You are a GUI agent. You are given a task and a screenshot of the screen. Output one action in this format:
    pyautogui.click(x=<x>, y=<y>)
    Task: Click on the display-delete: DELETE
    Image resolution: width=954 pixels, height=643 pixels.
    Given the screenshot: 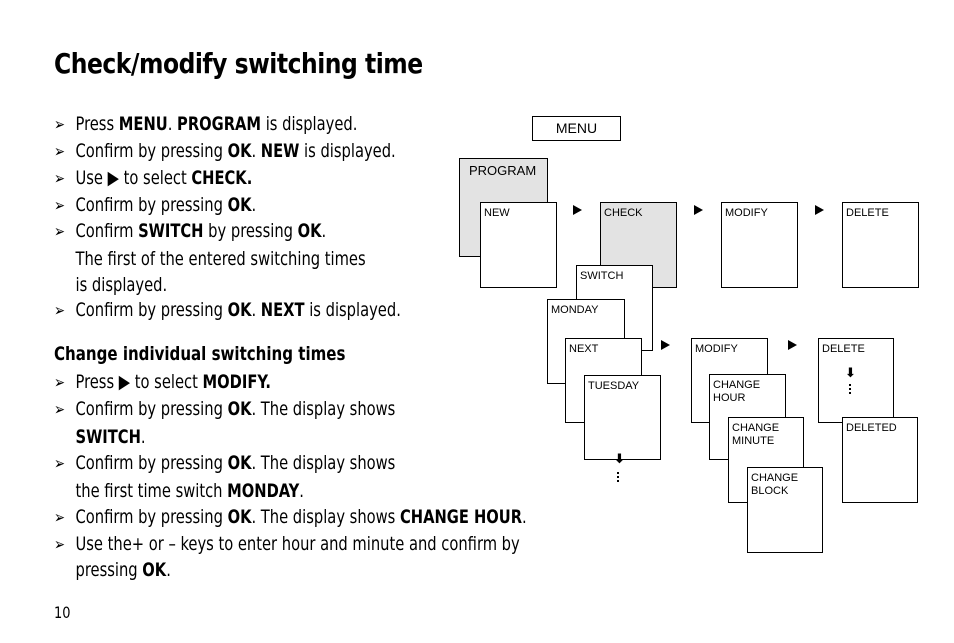 What is the action you would take?
    pyautogui.click(x=856, y=380)
    